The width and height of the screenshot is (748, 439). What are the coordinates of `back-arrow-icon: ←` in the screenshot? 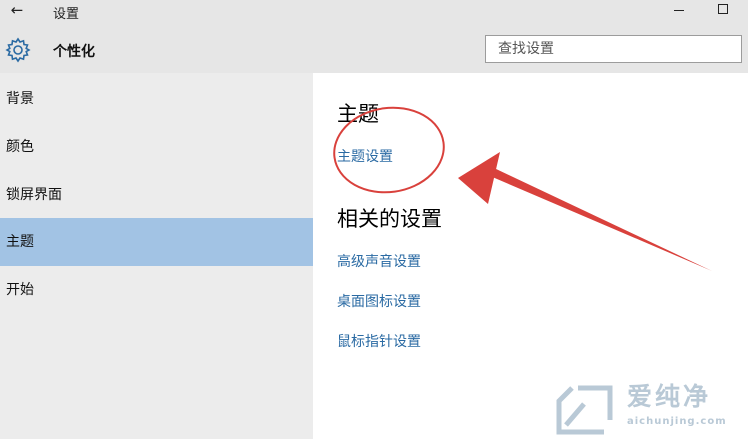 It's located at (17, 11).